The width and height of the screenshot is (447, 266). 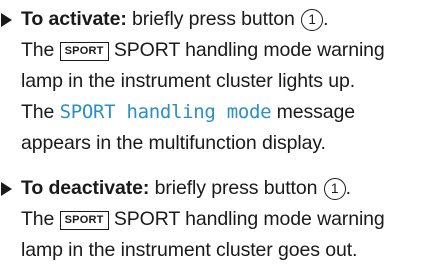 What do you see at coordinates (348, 188) in the screenshot?
I see `deactivate-period: .` at bounding box center [348, 188].